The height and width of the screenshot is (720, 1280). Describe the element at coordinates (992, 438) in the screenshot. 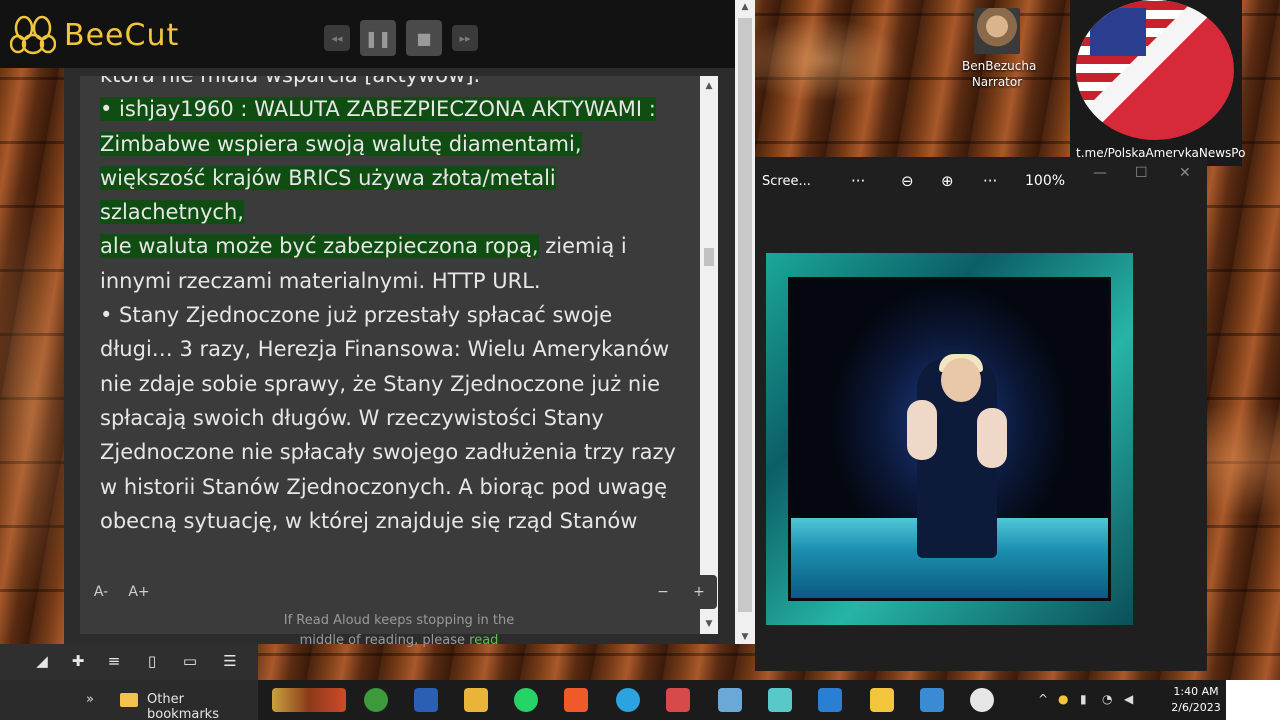

I see `image-child-right` at that location.